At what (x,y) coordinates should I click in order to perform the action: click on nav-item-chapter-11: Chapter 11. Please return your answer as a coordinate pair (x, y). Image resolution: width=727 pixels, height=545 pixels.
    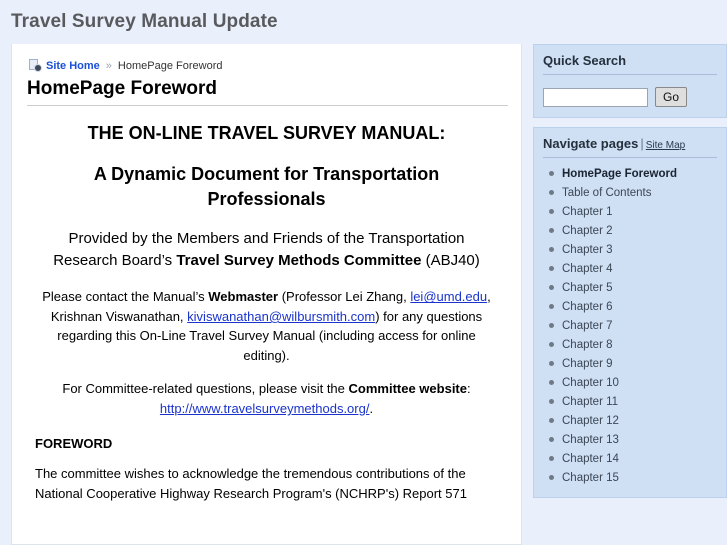
    Looking at the image, I should click on (630, 401).